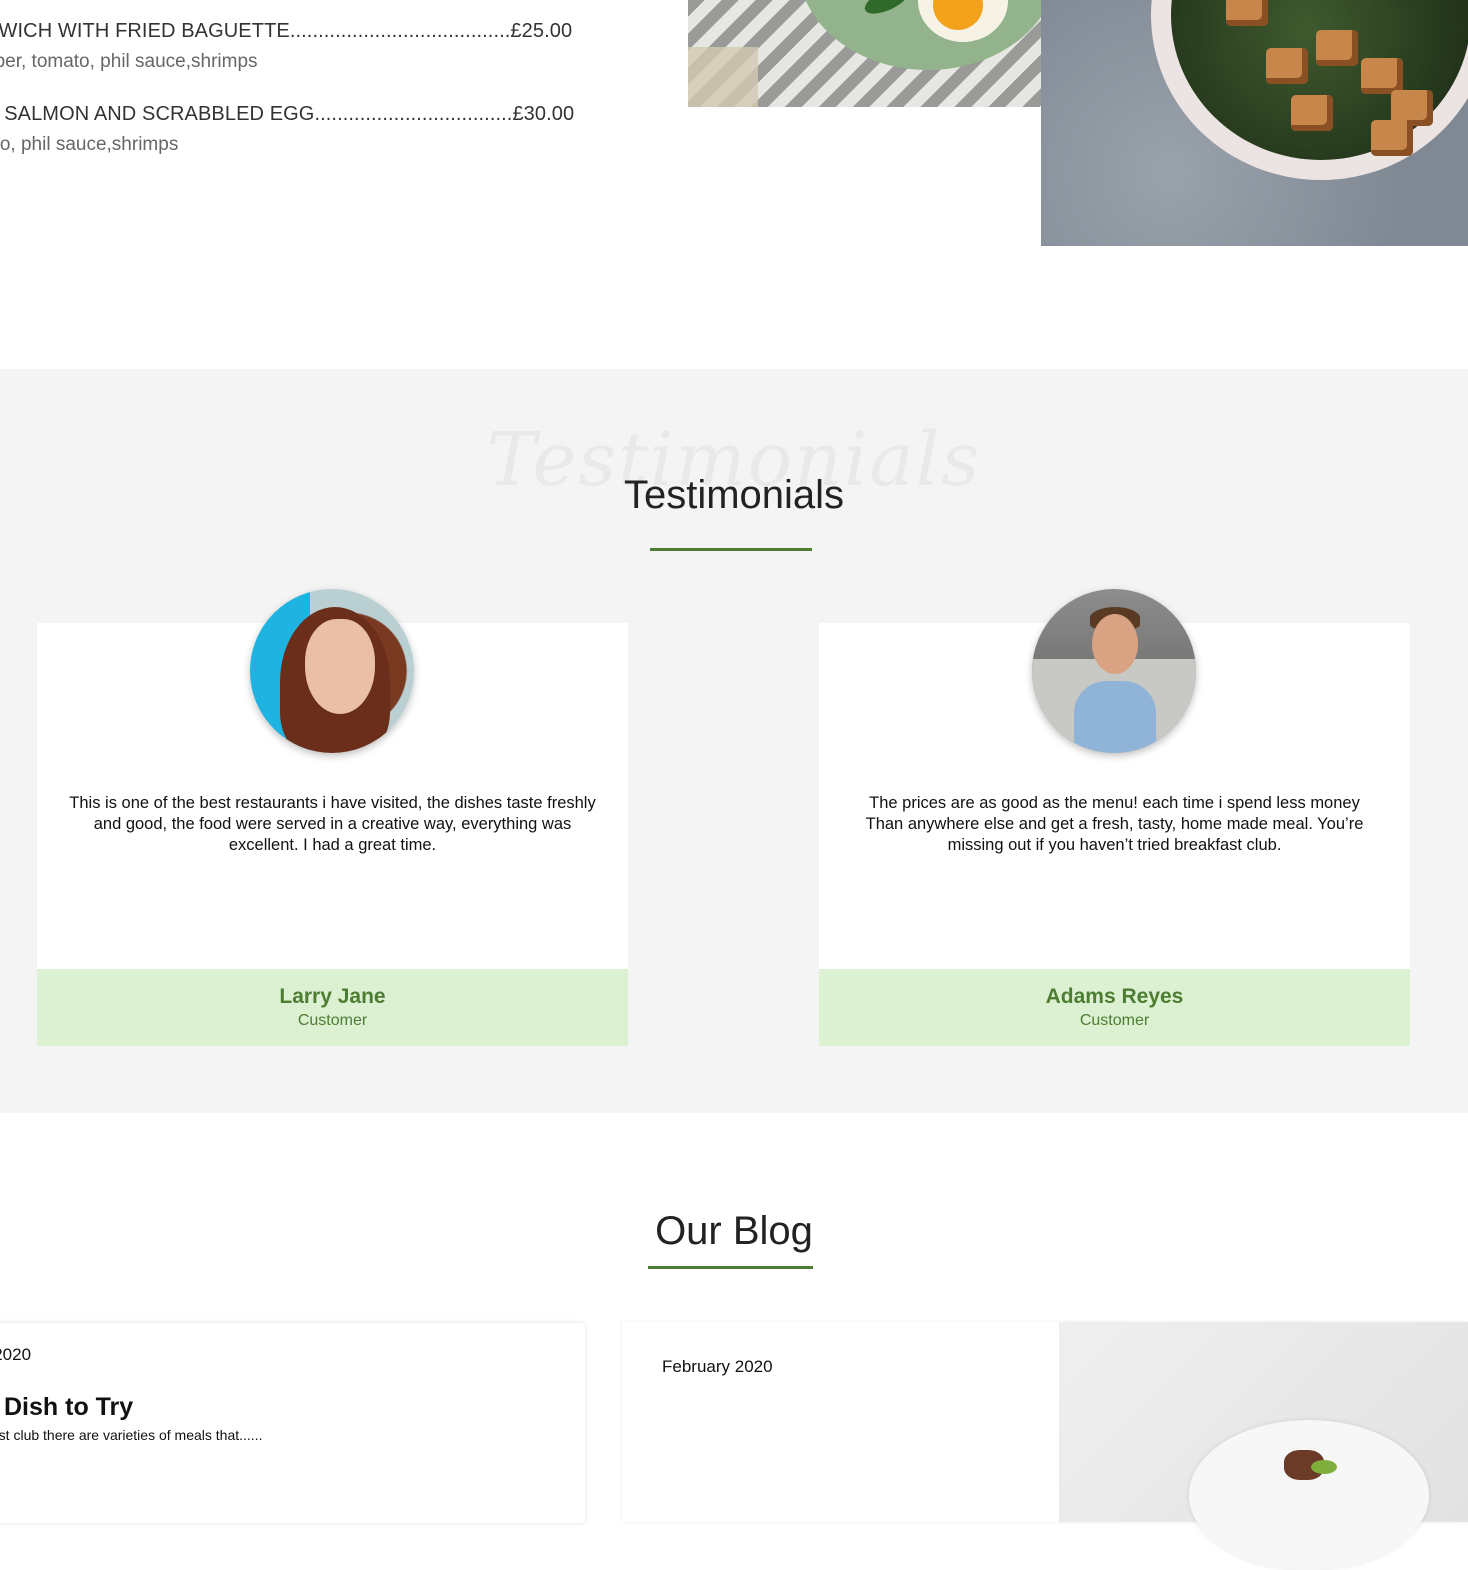 The height and width of the screenshot is (1570, 1468). I want to click on menu-item-description: pper, tomato, phil sauce,shrimps, so click(129, 61).